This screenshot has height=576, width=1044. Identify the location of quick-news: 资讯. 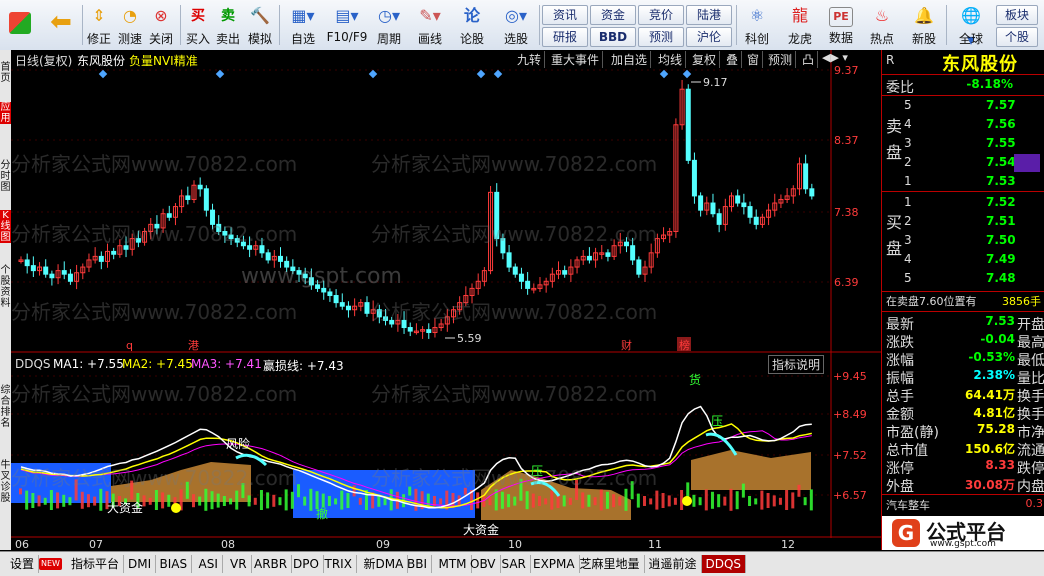
(565, 15).